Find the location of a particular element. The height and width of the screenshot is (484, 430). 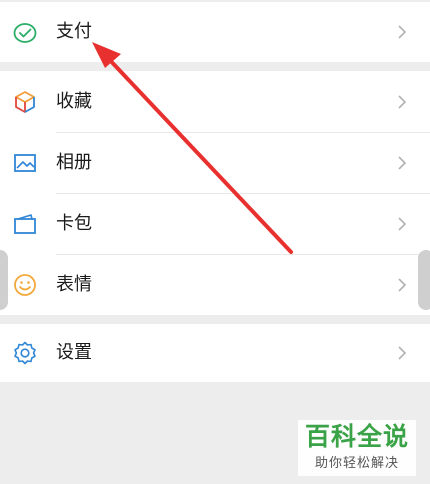

pay-group: 支付 is located at coordinates (215, 32).